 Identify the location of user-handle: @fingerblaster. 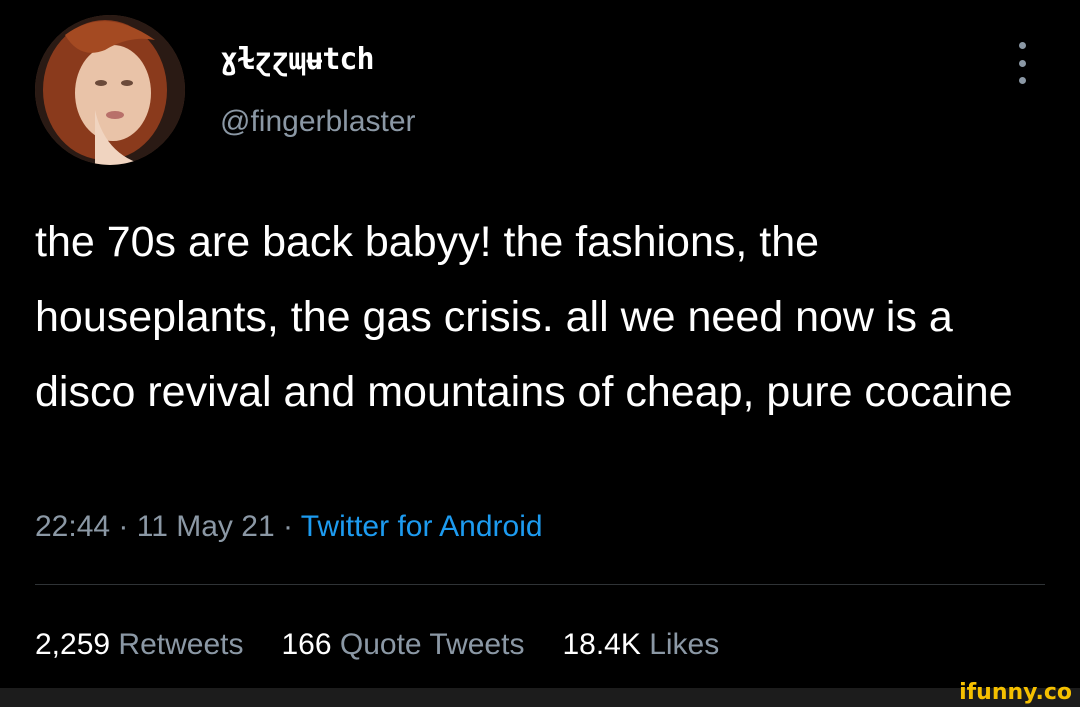
(318, 122).